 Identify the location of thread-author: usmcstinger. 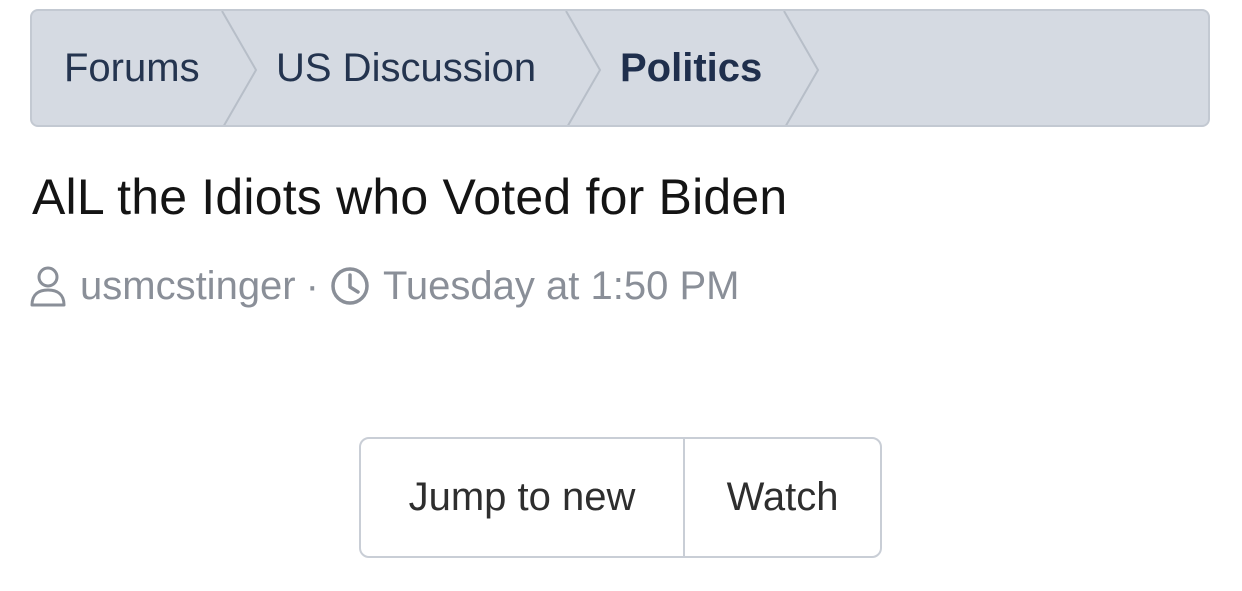
(188, 286).